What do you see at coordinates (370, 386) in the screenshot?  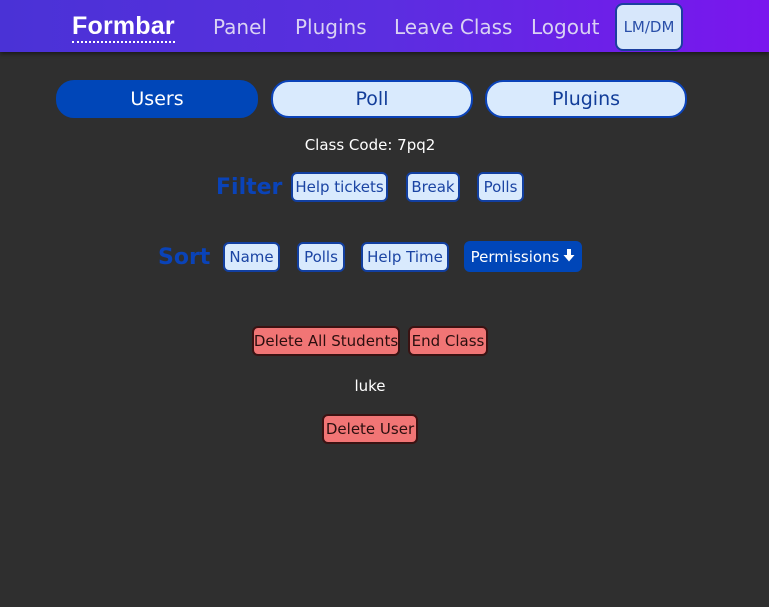 I see `user-name: luke` at bounding box center [370, 386].